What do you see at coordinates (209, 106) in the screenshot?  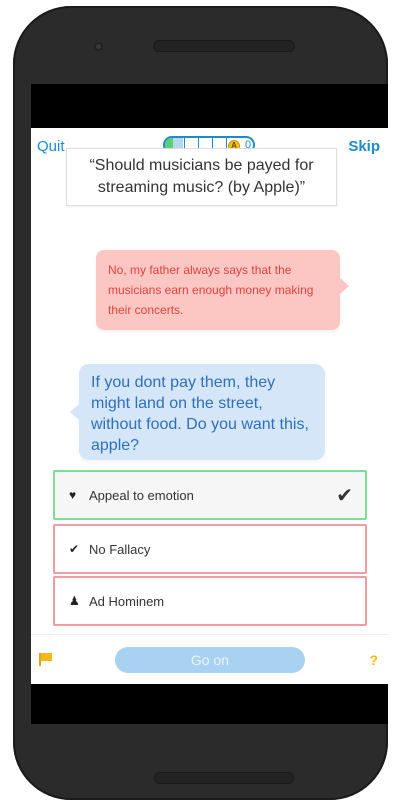 I see `status-bar` at bounding box center [209, 106].